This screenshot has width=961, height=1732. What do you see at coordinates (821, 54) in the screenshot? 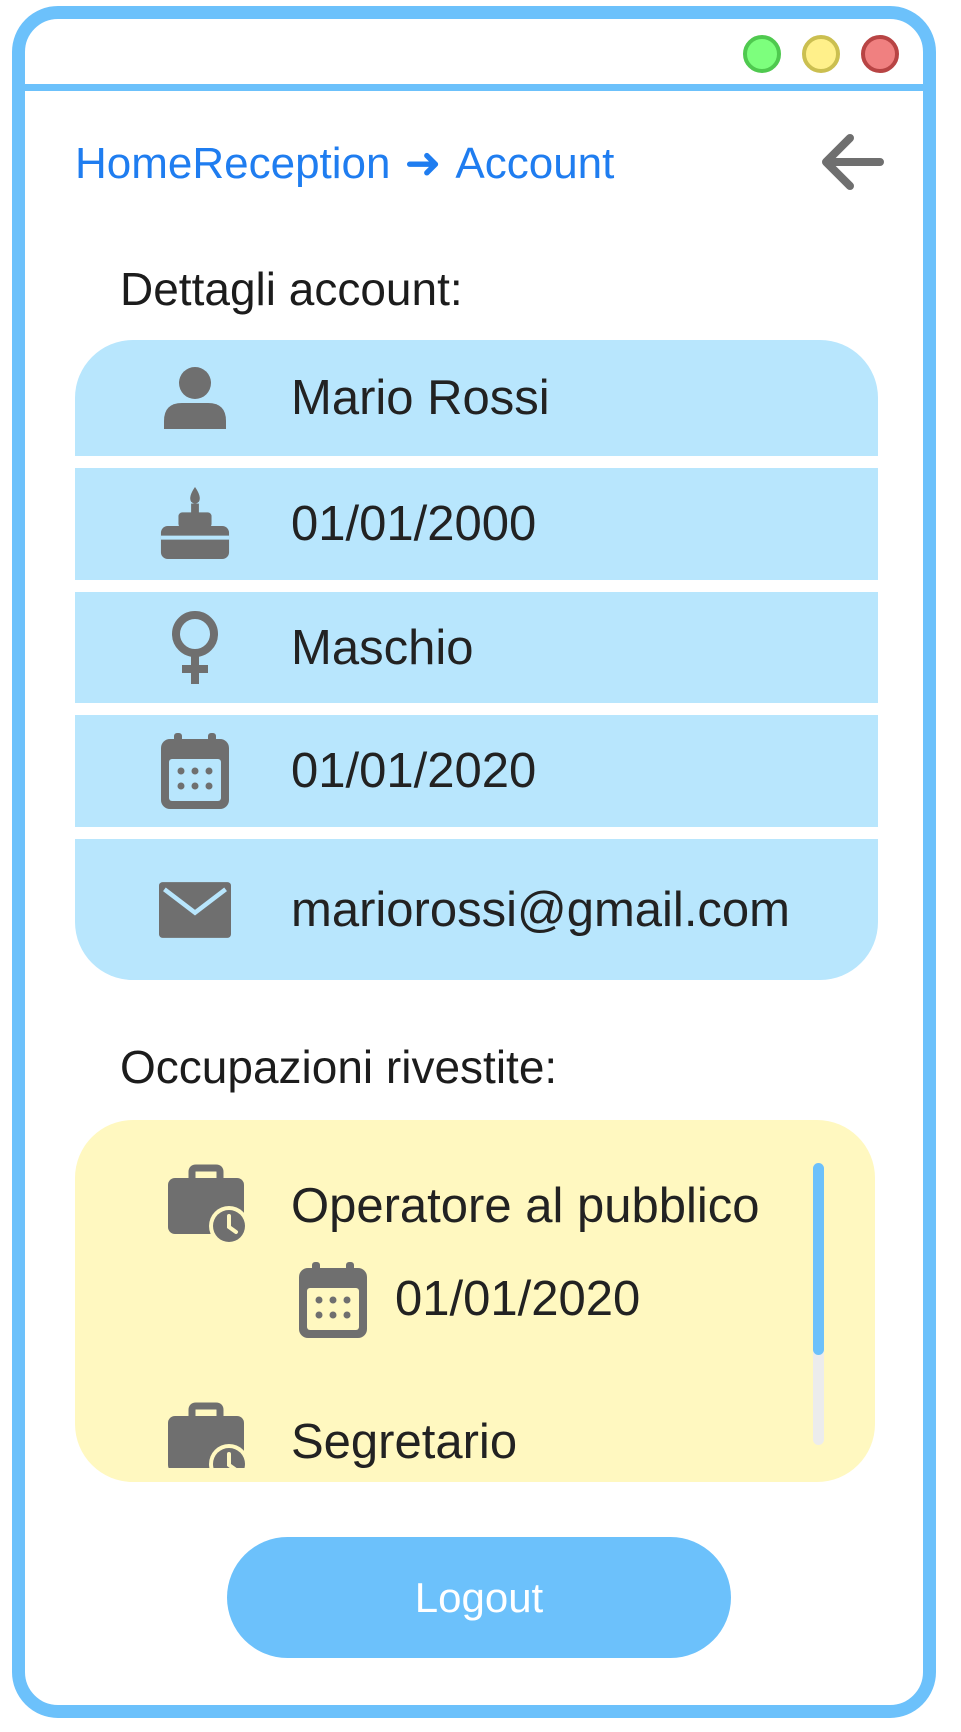
I see `maximize-button` at bounding box center [821, 54].